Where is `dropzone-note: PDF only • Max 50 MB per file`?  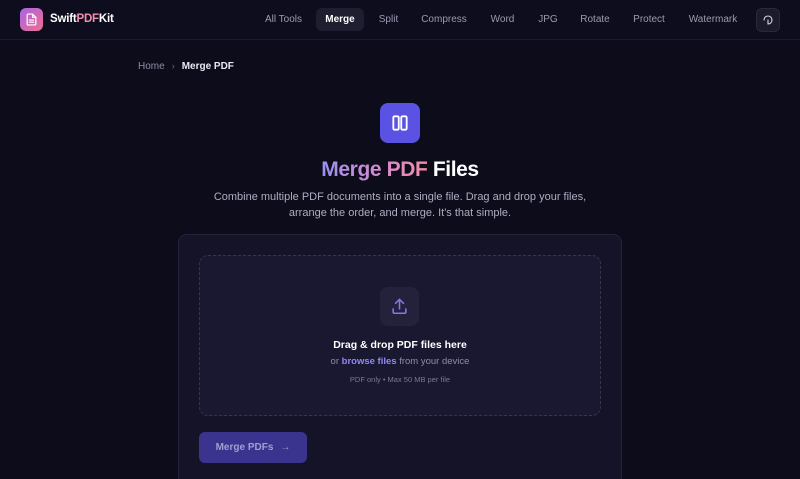
dropzone-note: PDF only • Max 50 MB per file is located at coordinates (400, 379).